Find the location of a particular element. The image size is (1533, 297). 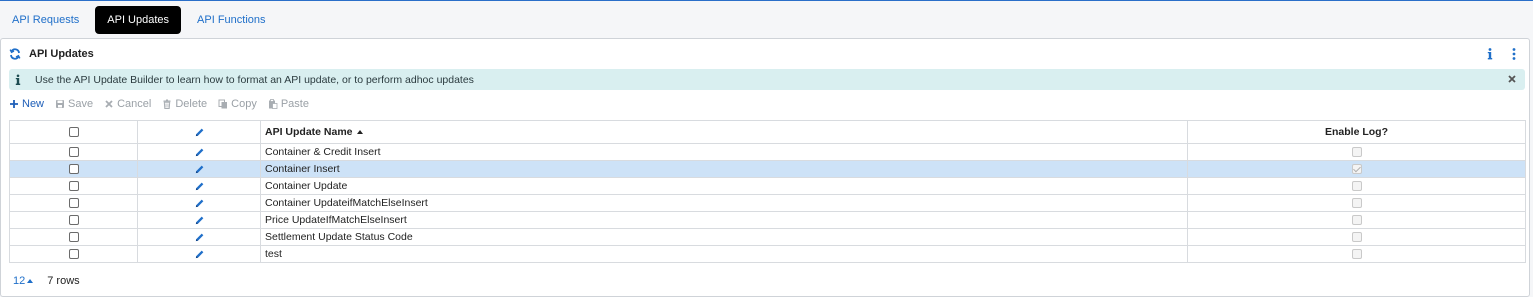

grid-footer: 12 7 rows is located at coordinates (46, 281).